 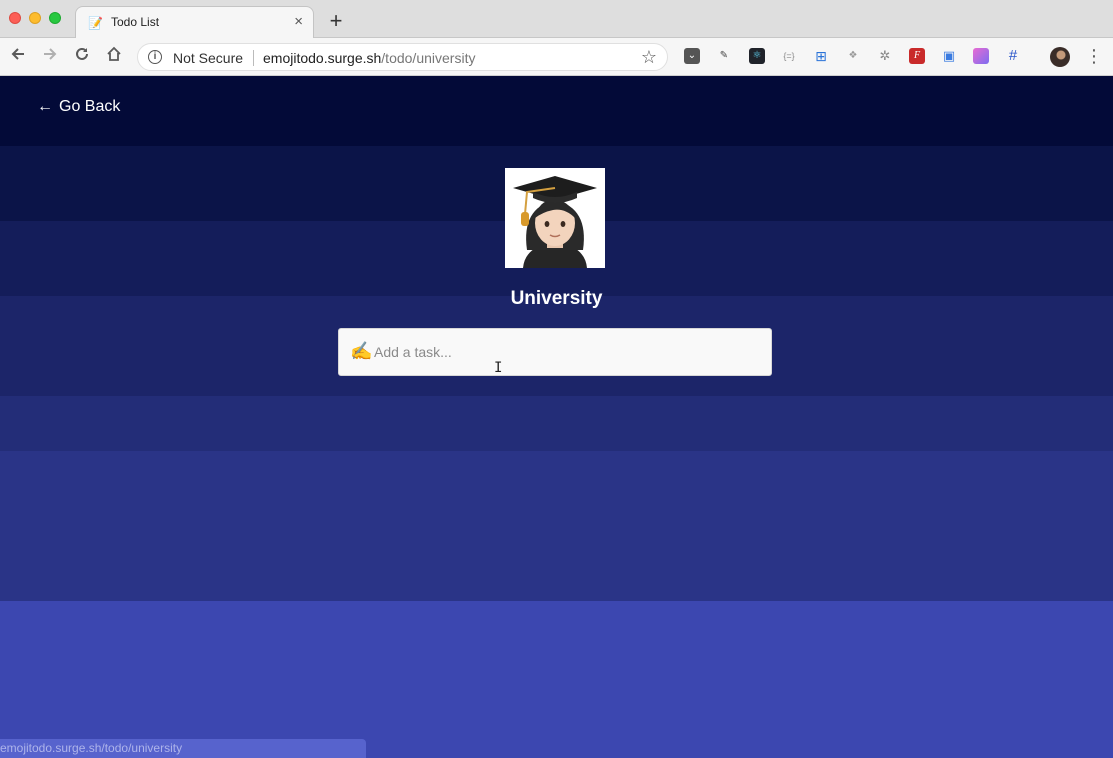 What do you see at coordinates (1094, 56) in the screenshot?
I see `menu-dots-icon: ⋮` at bounding box center [1094, 56].